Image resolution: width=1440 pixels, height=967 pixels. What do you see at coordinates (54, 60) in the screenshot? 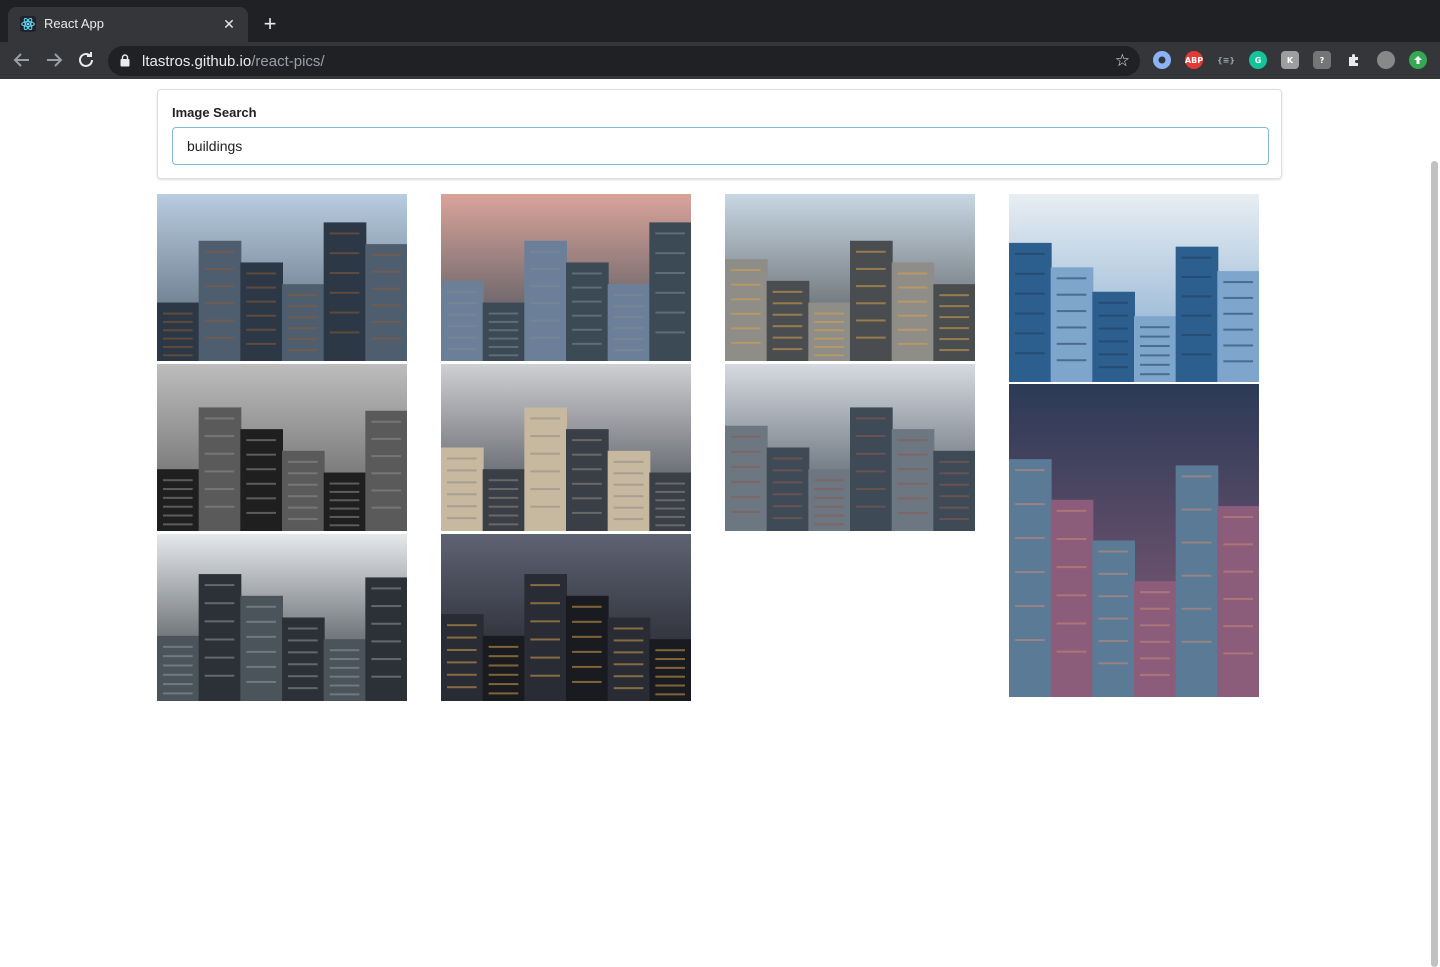
I see `forward-arrow-icon` at bounding box center [54, 60].